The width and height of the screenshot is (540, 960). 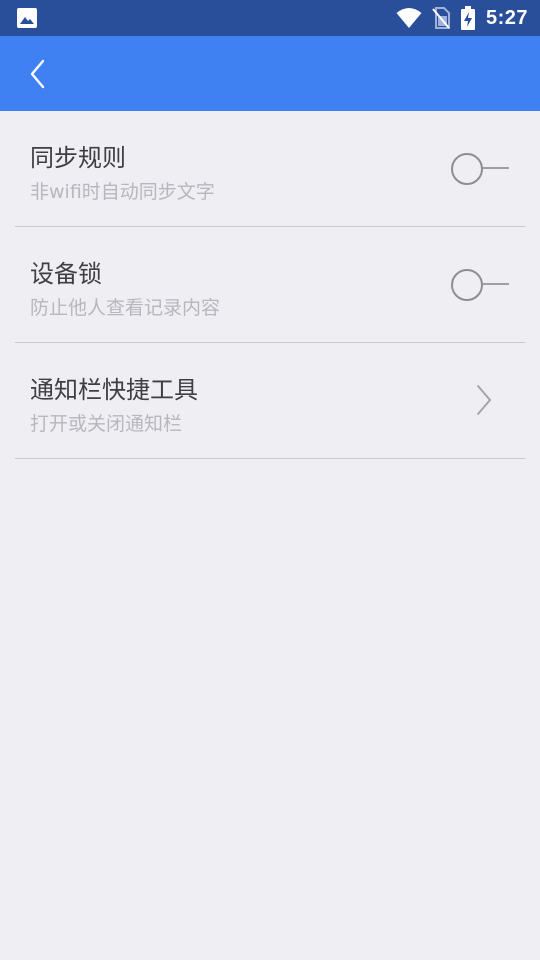 What do you see at coordinates (125, 308) in the screenshot?
I see `setting-subtitle: 防止他人查看记录内容` at bounding box center [125, 308].